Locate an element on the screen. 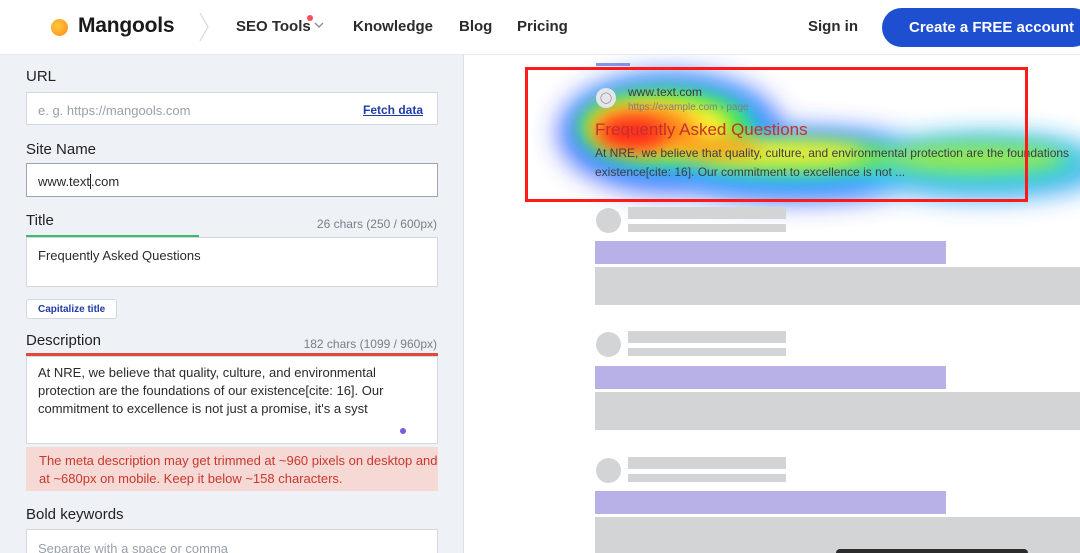 The width and height of the screenshot is (1080, 553). site-name-input: www.text.com is located at coordinates (232, 180).